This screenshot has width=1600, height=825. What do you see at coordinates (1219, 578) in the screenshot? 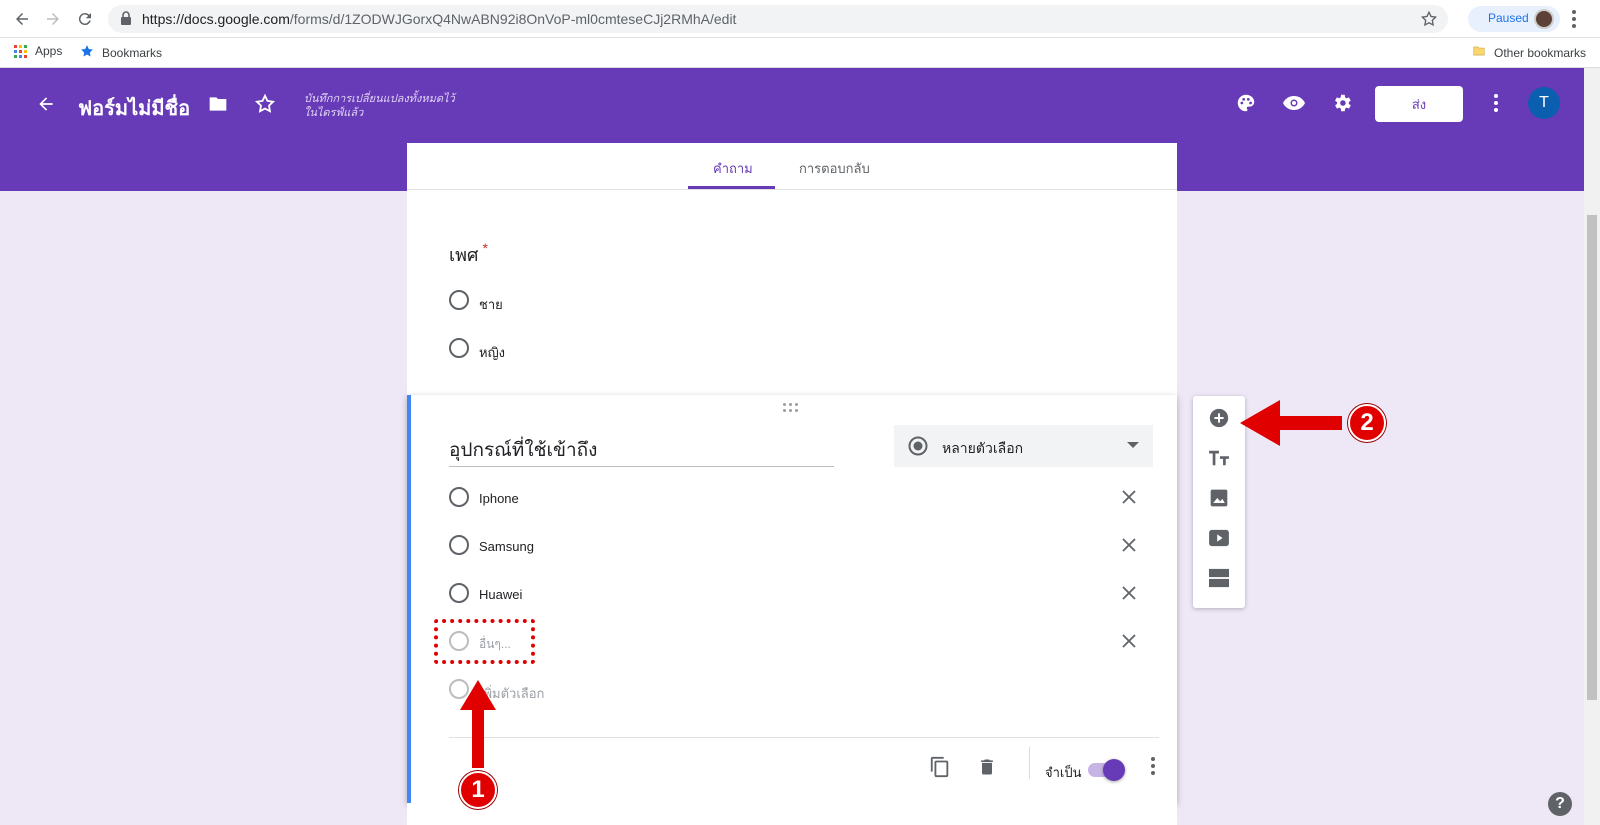
I see `add-section-icon` at bounding box center [1219, 578].